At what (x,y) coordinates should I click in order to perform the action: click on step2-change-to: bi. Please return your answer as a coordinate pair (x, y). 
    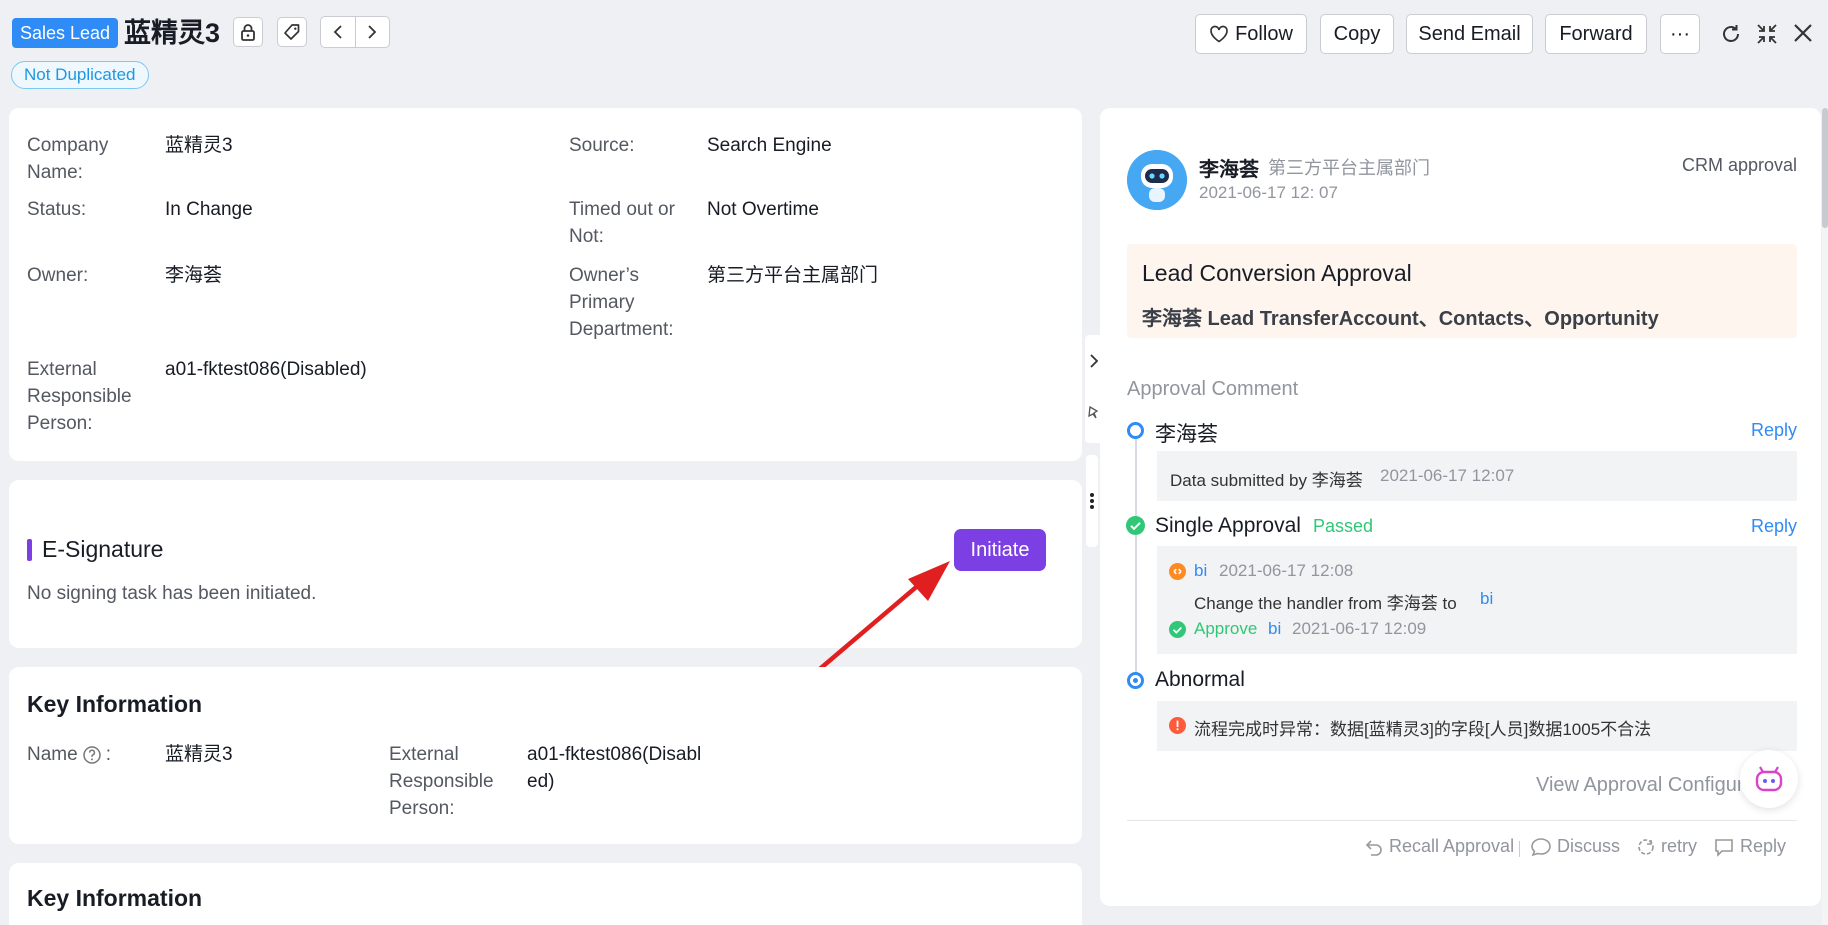
    Looking at the image, I should click on (1486, 599).